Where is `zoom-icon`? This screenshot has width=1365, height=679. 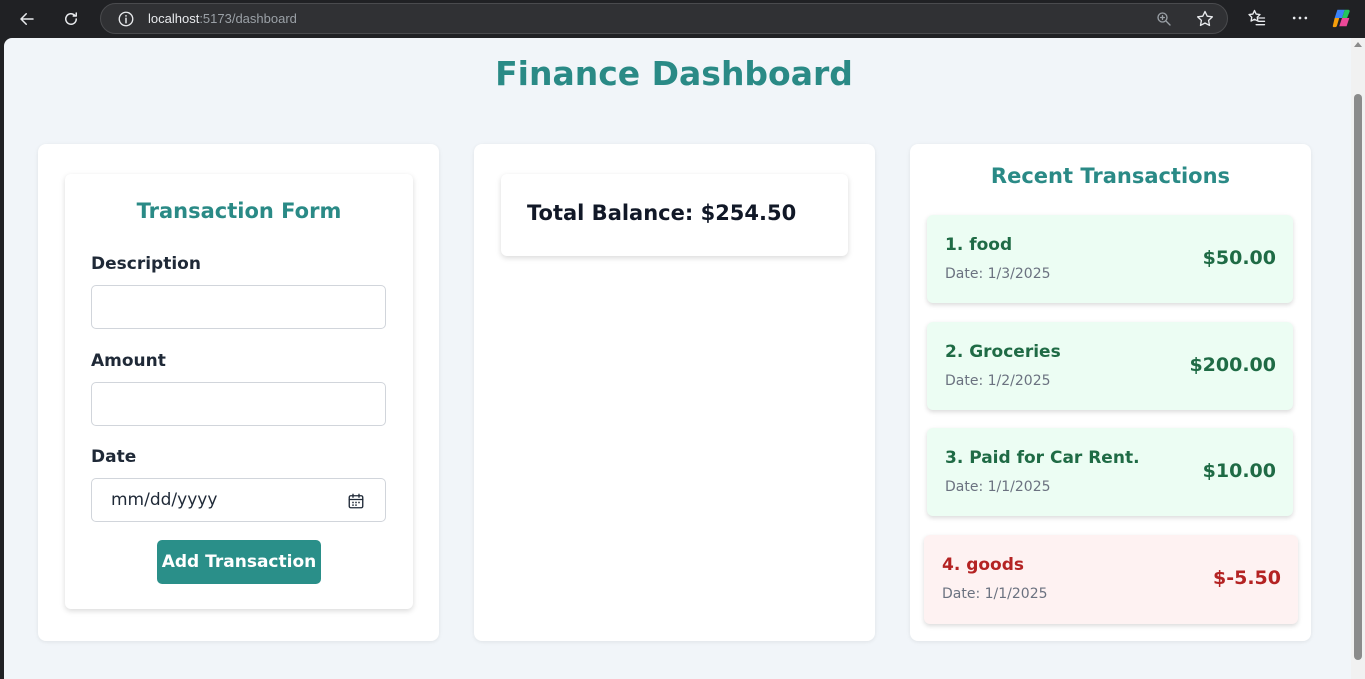 zoom-icon is located at coordinates (1164, 19).